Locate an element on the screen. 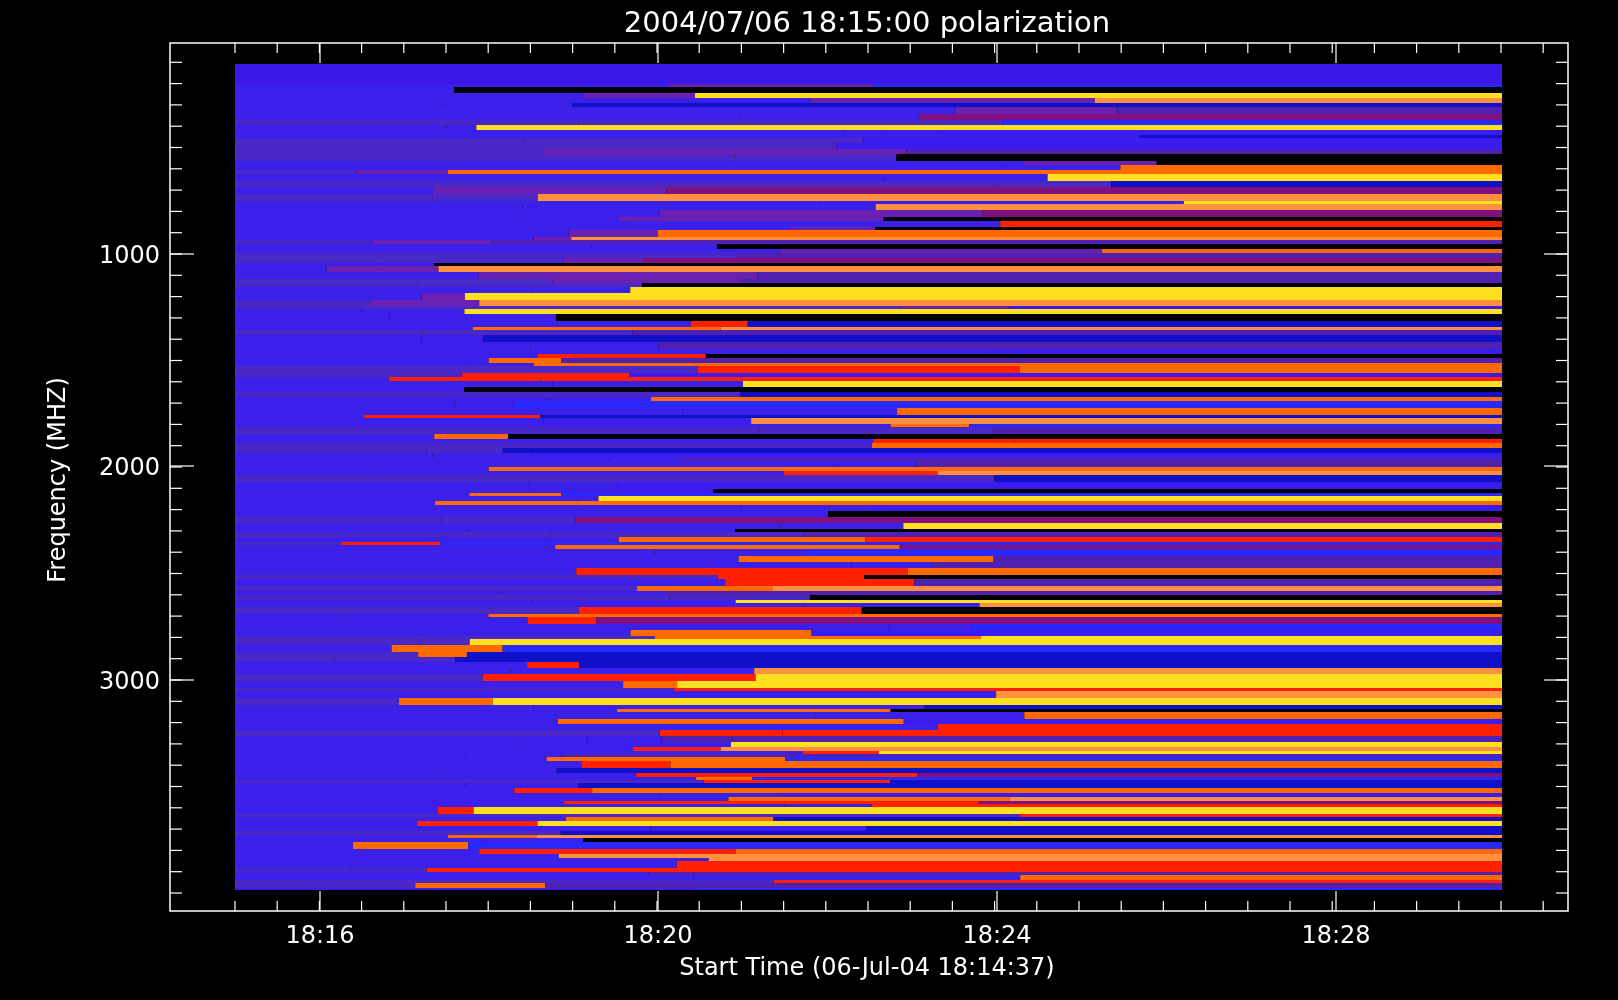 This screenshot has width=1618, height=1000. y-tick-label: 1000 is located at coordinates (129, 255).